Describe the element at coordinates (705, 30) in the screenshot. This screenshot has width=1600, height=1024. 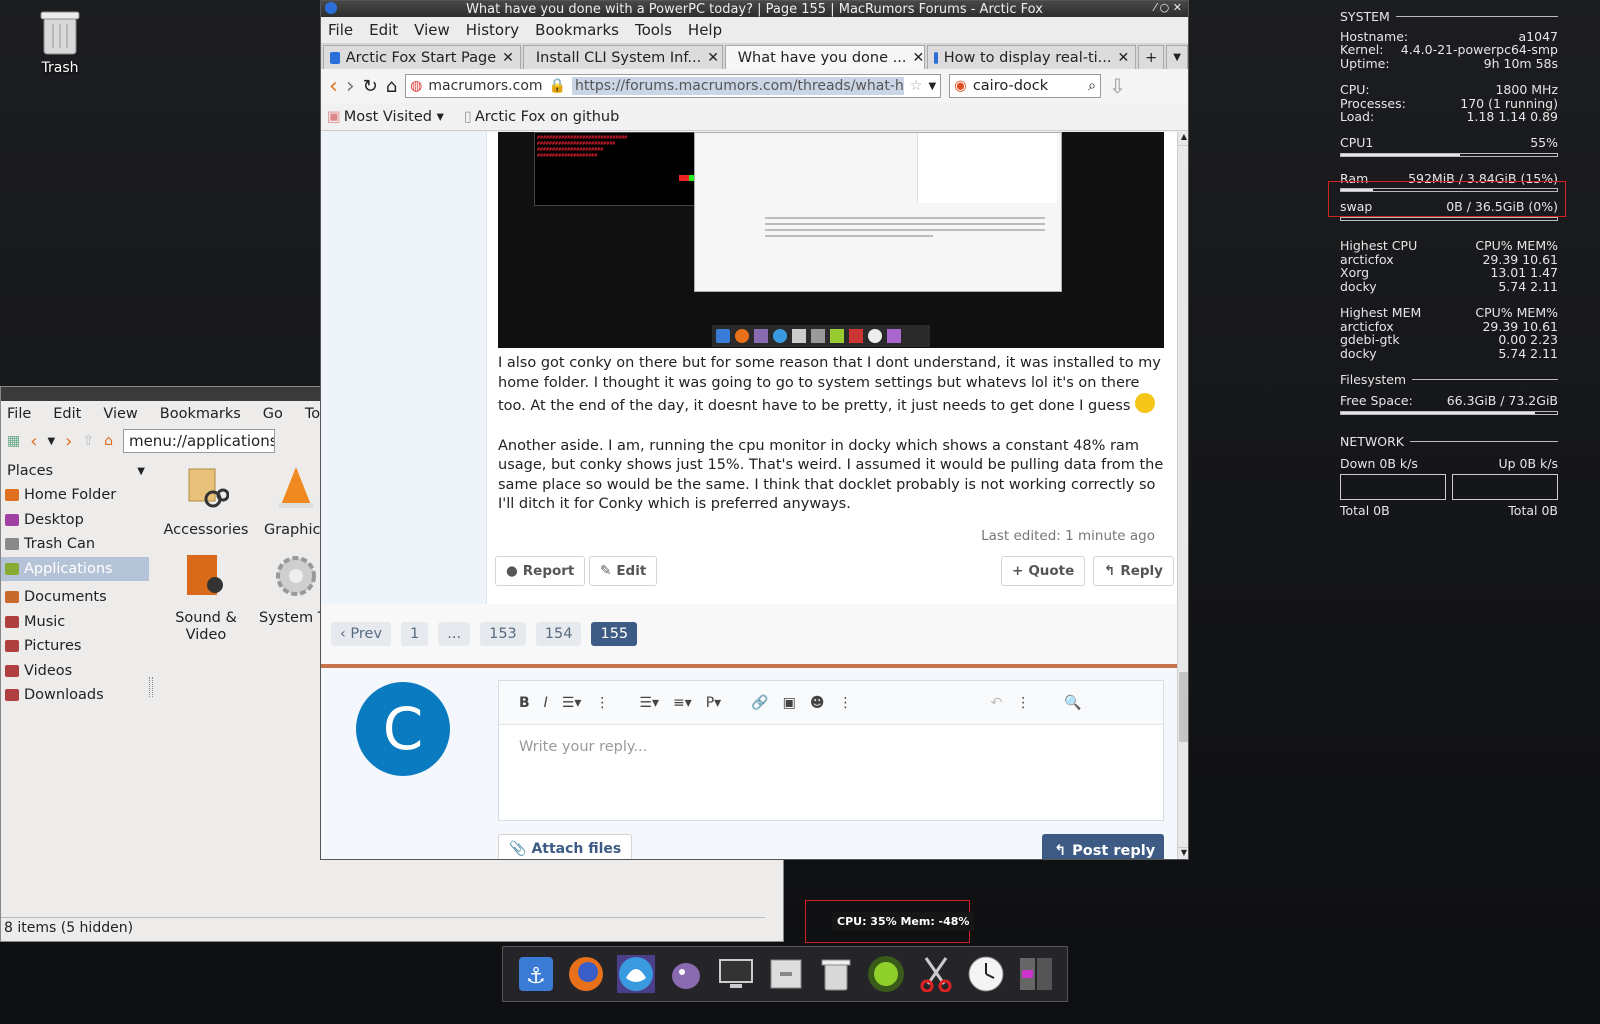
I see `menu-help: Help` at that location.